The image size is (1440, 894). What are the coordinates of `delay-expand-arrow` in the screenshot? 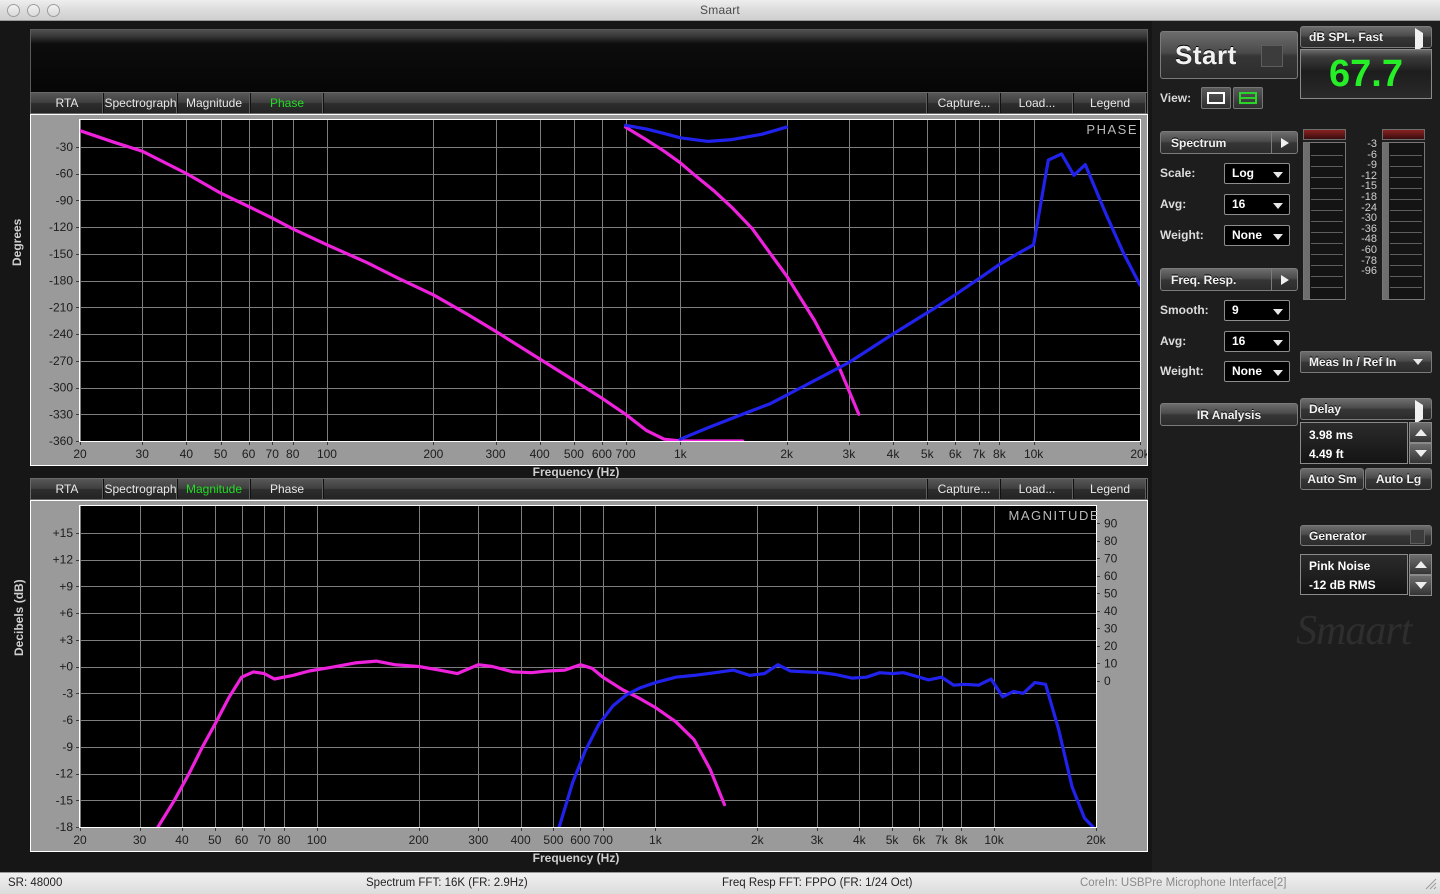 It's located at (1419, 412).